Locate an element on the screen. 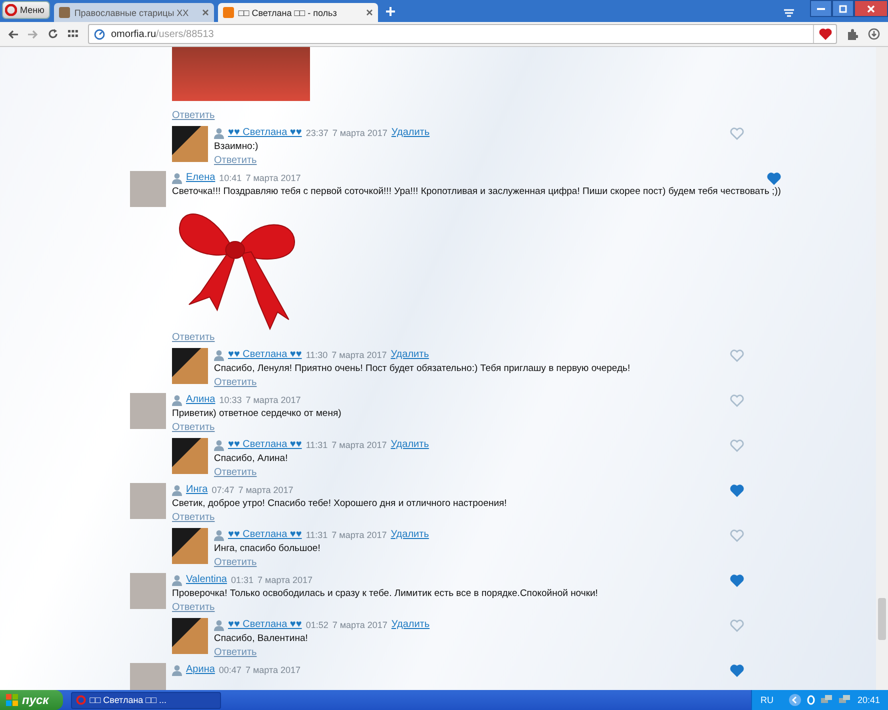  minimize-button is located at coordinates (821, 8).